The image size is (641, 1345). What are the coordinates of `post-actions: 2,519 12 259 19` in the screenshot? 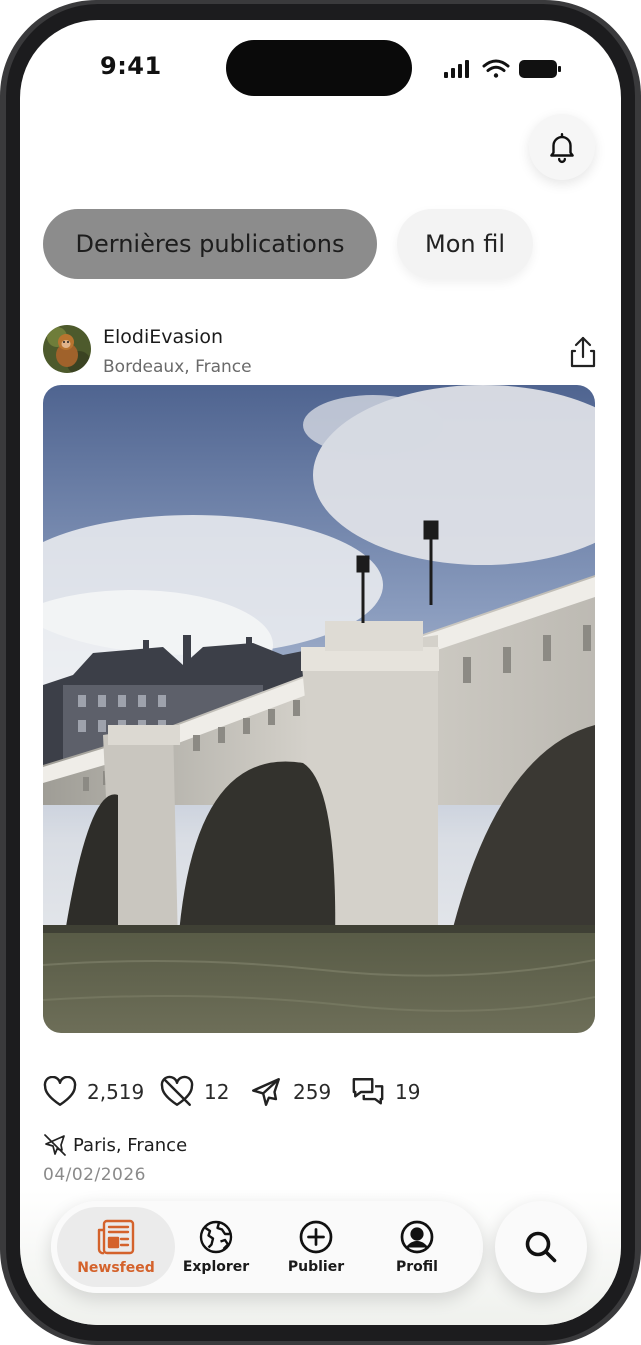 It's located at (323, 1092).